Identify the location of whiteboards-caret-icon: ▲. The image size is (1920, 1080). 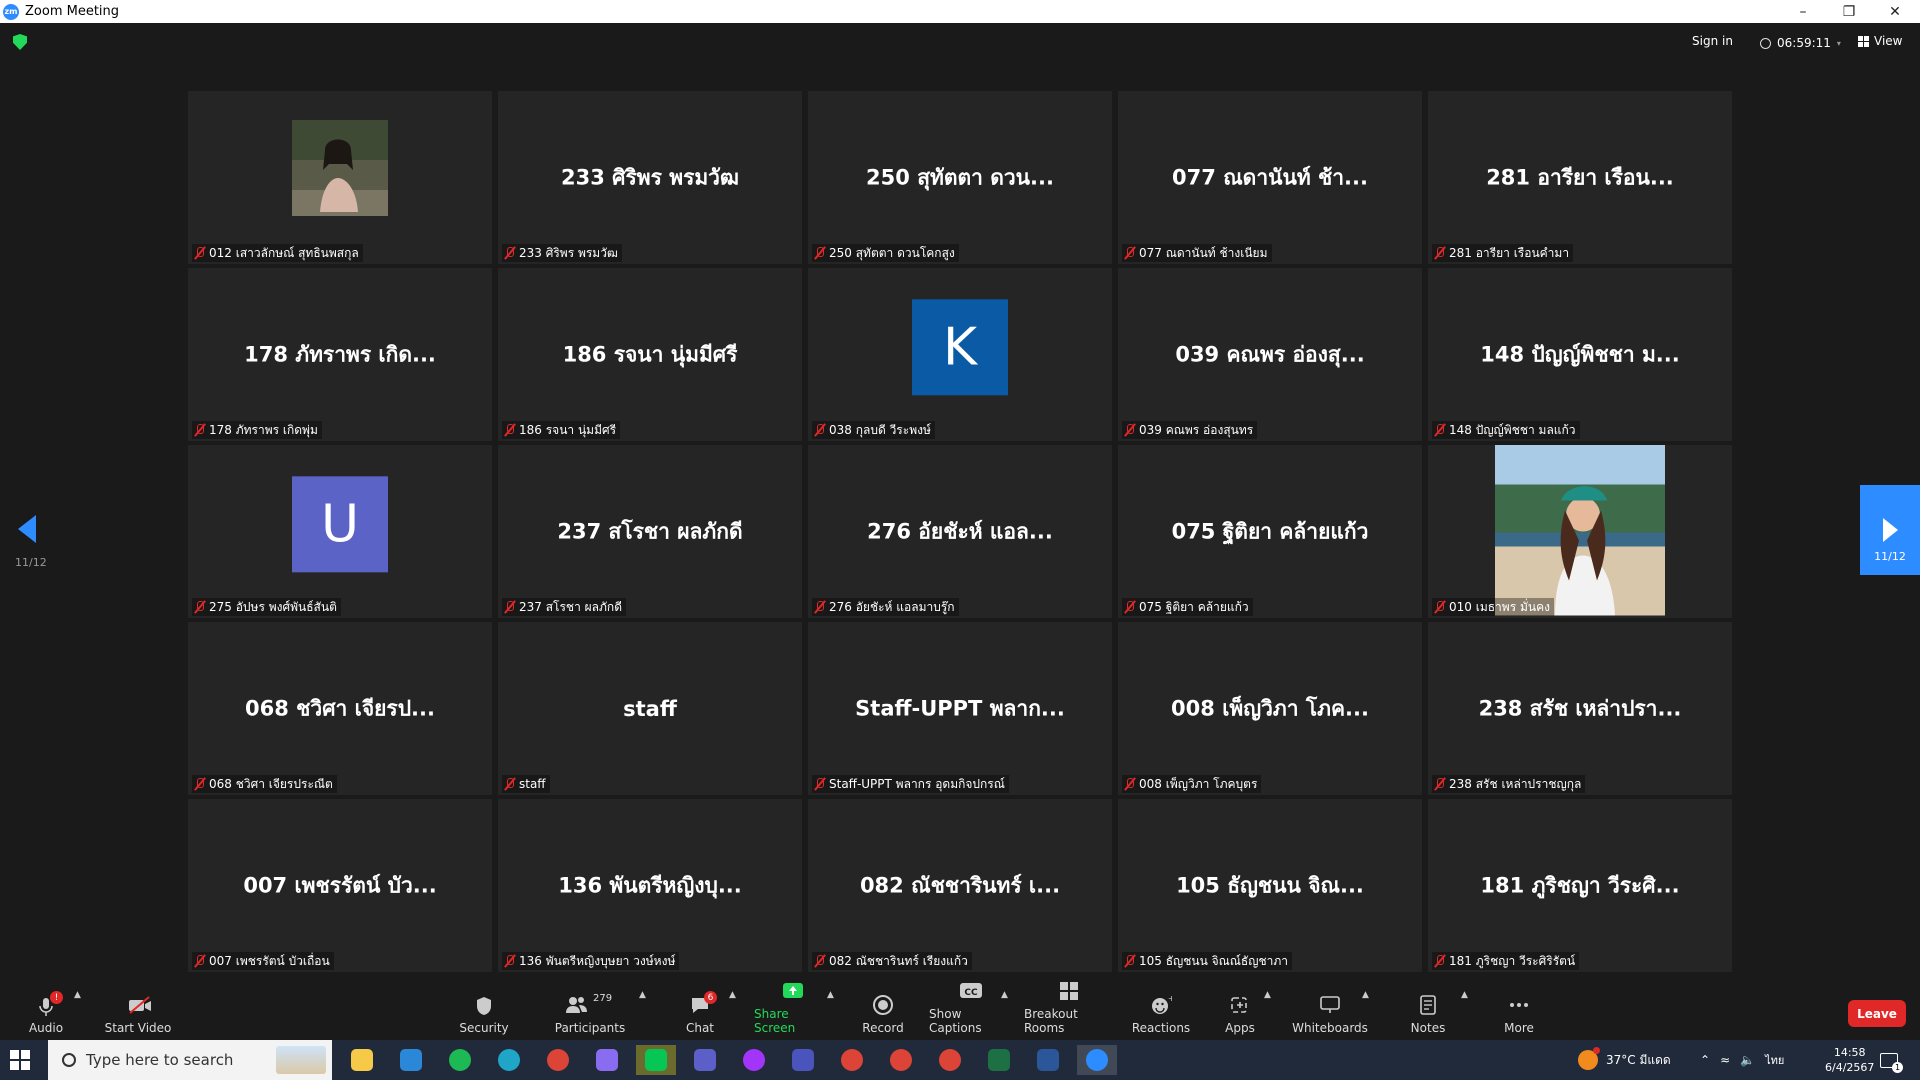
(1365, 995).